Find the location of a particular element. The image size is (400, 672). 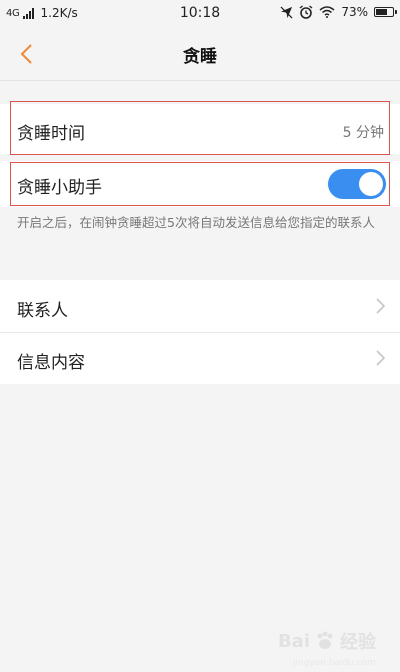

page-title: 贪睡 is located at coordinates (200, 57).